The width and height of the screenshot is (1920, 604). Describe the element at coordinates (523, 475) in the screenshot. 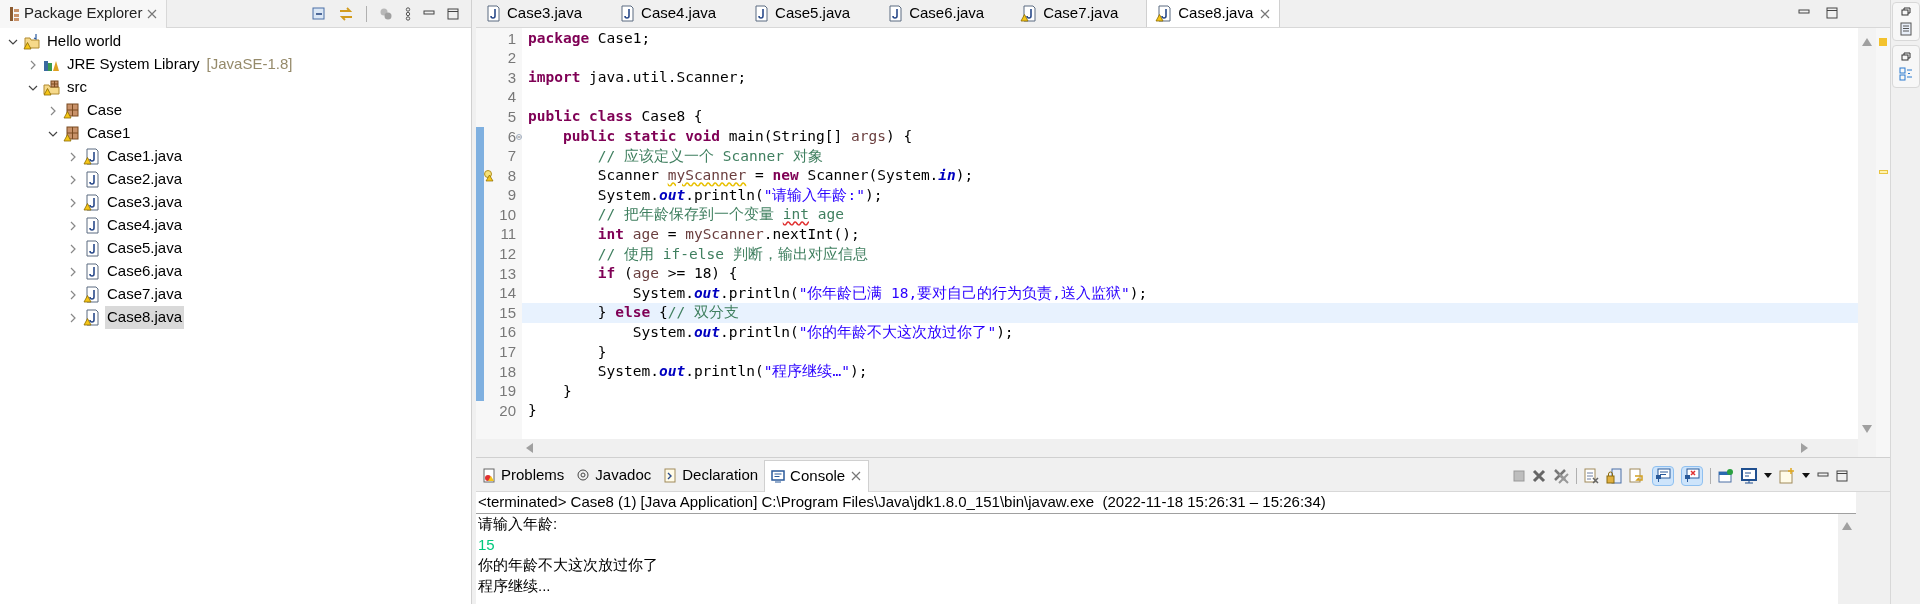

I see `panel-tab: Problems` at that location.